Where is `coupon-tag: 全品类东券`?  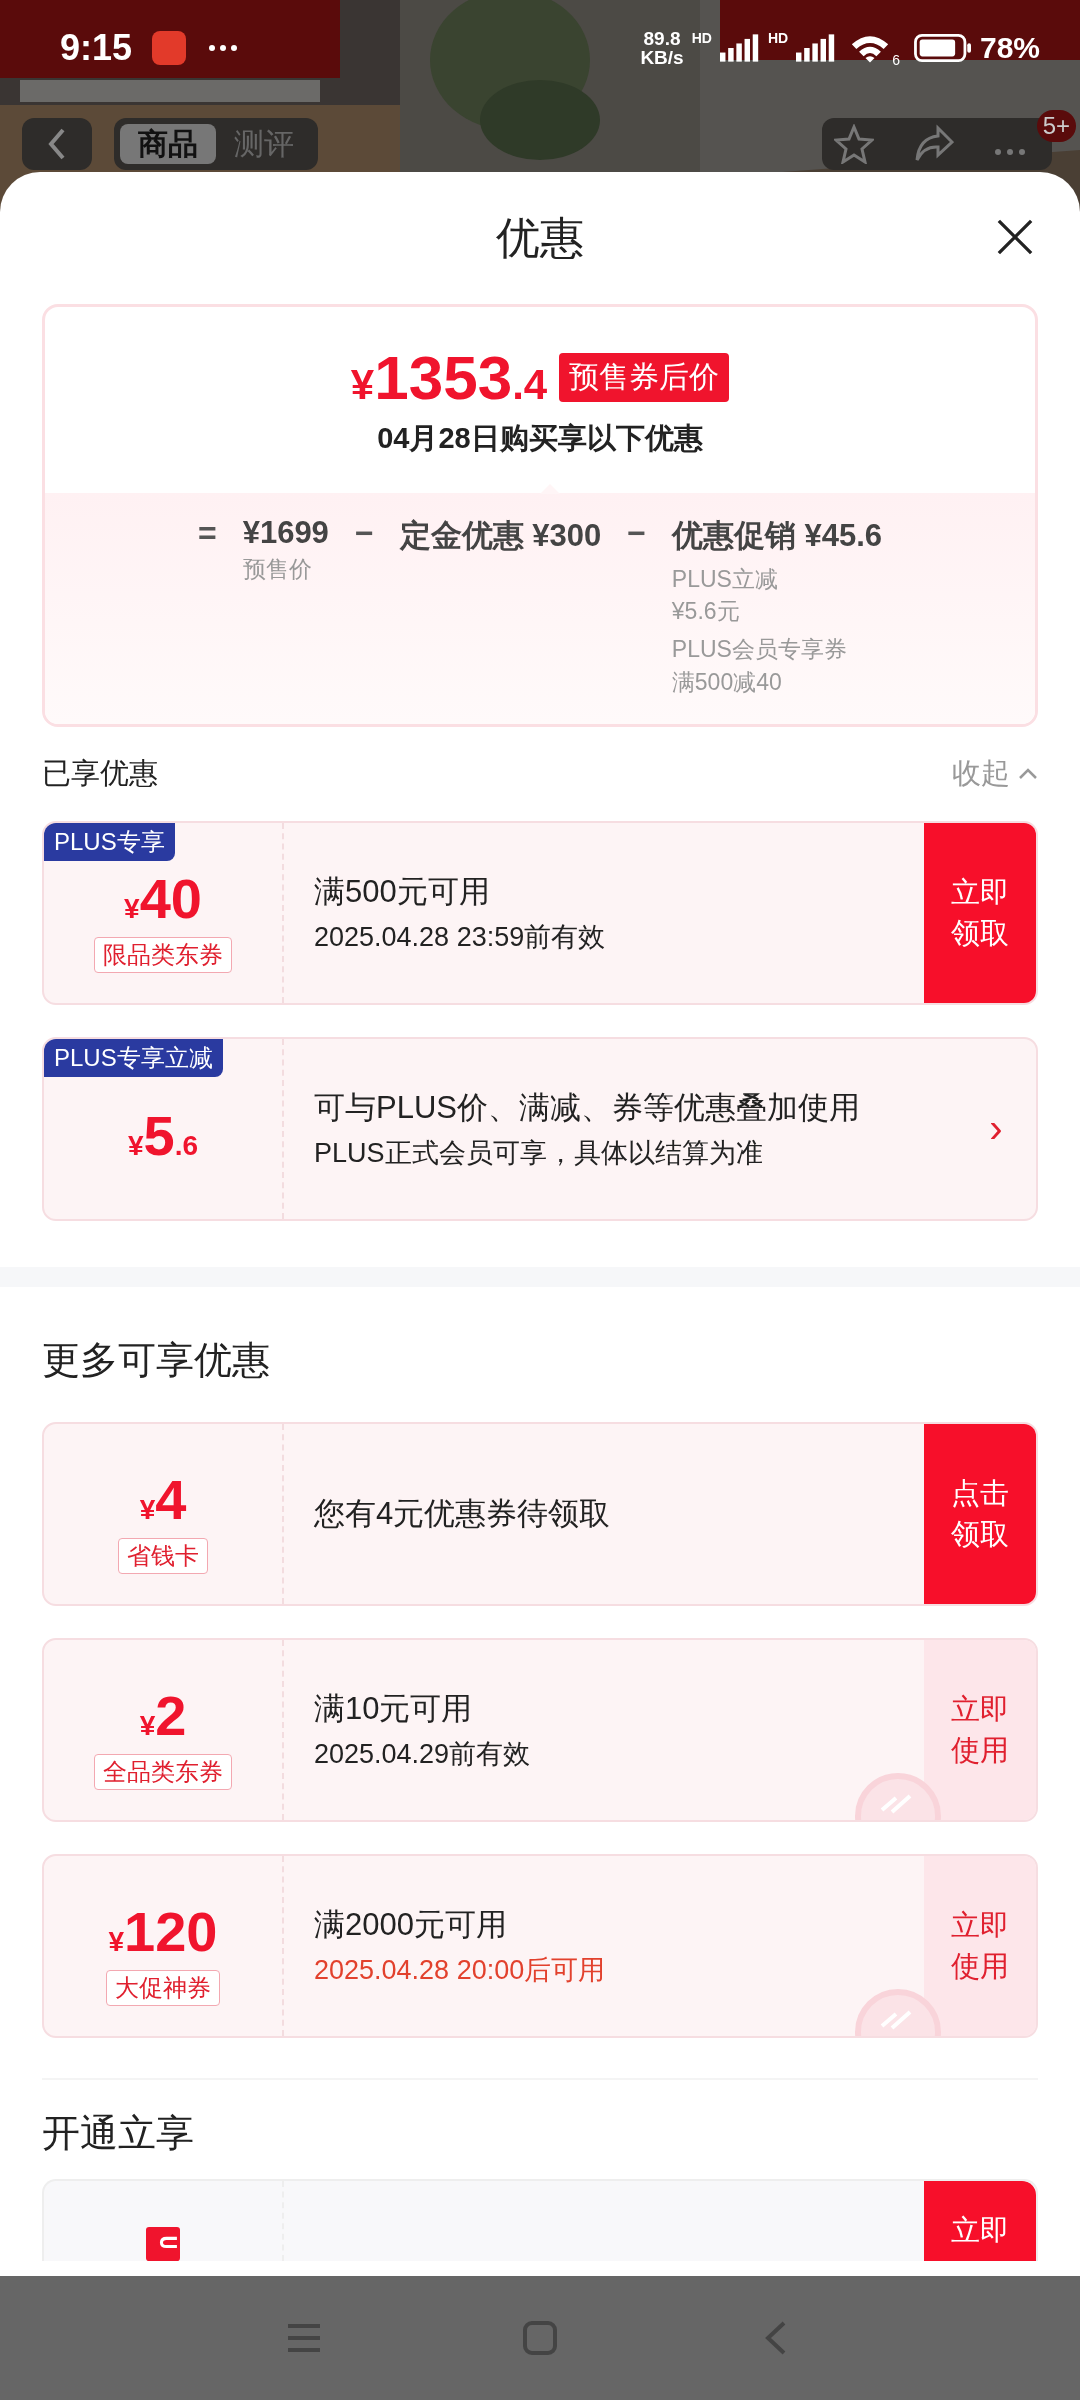
coupon-tag: 全品类东券 is located at coordinates (163, 1772).